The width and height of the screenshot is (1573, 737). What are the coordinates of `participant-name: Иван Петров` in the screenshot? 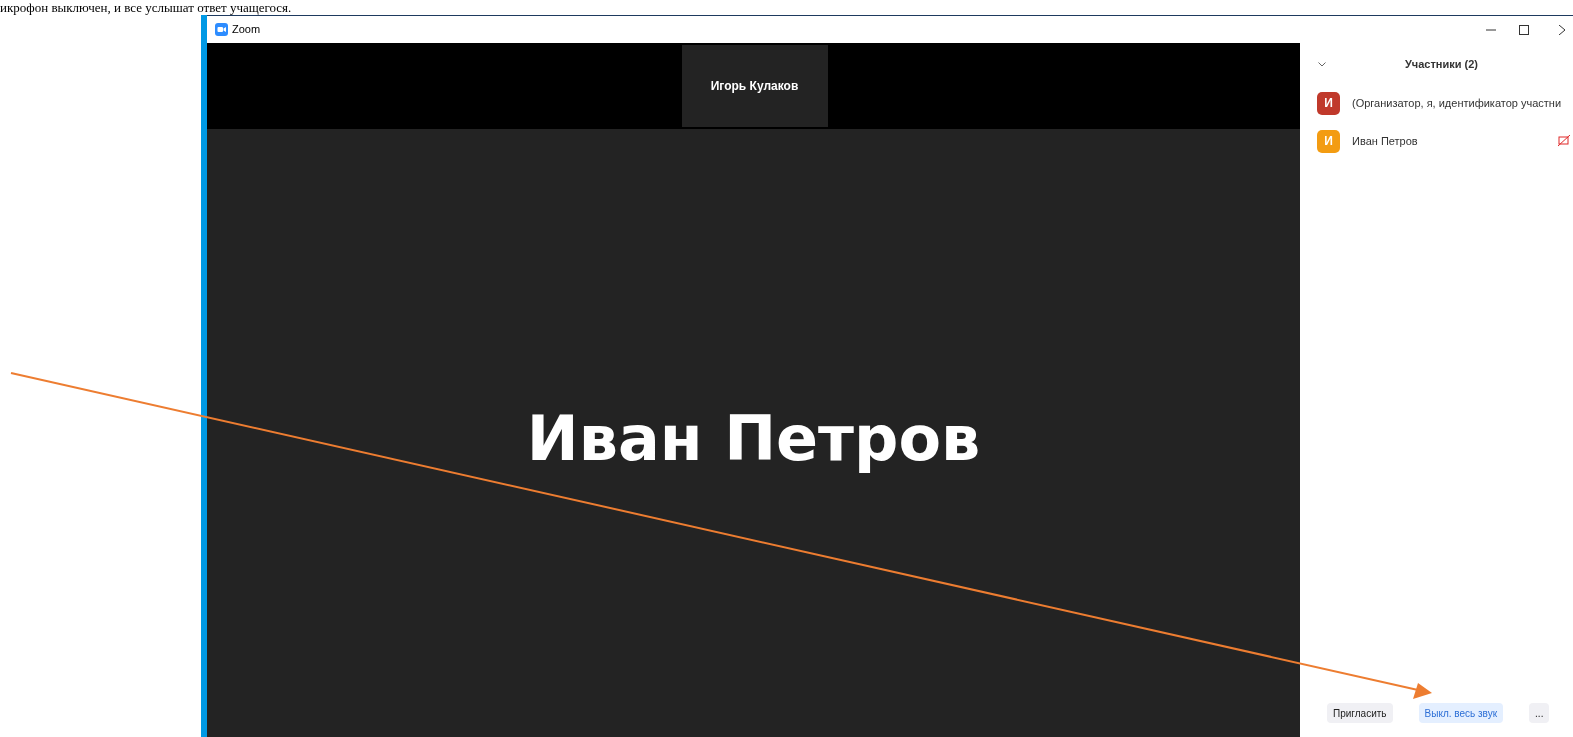 It's located at (1385, 141).